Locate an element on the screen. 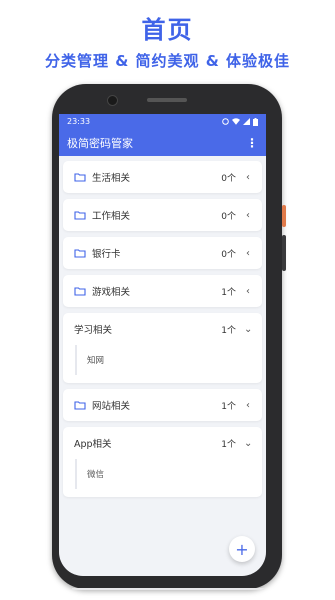  category-card: 生活相关 0个 ‹ is located at coordinates (162, 177).